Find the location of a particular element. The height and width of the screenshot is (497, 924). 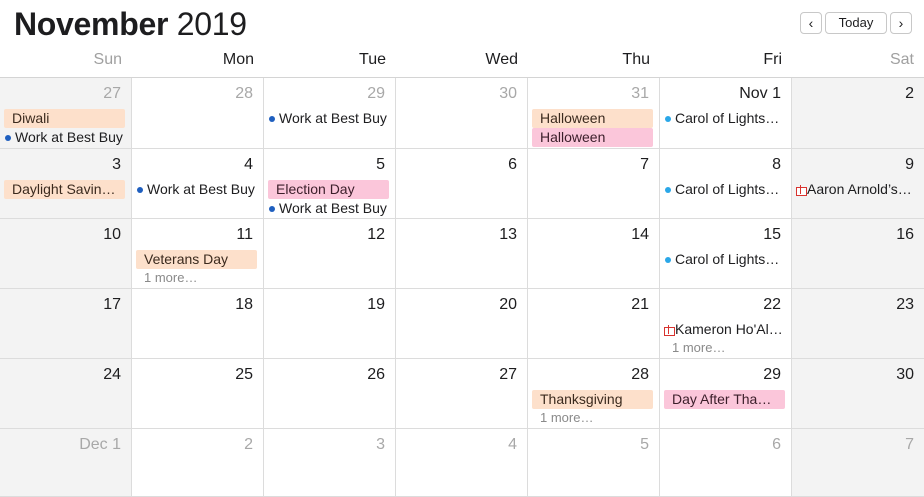

day-cell: 24 is located at coordinates (66, 394).